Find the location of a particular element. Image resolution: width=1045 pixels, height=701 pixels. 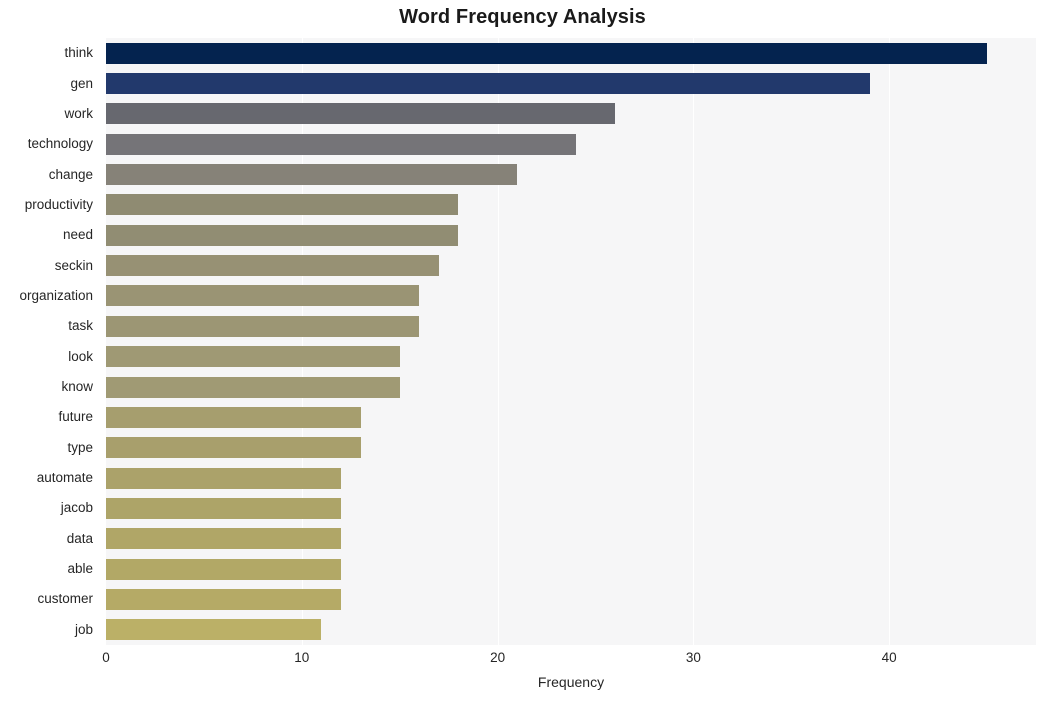

x-tick-label: 10 is located at coordinates (302, 657).